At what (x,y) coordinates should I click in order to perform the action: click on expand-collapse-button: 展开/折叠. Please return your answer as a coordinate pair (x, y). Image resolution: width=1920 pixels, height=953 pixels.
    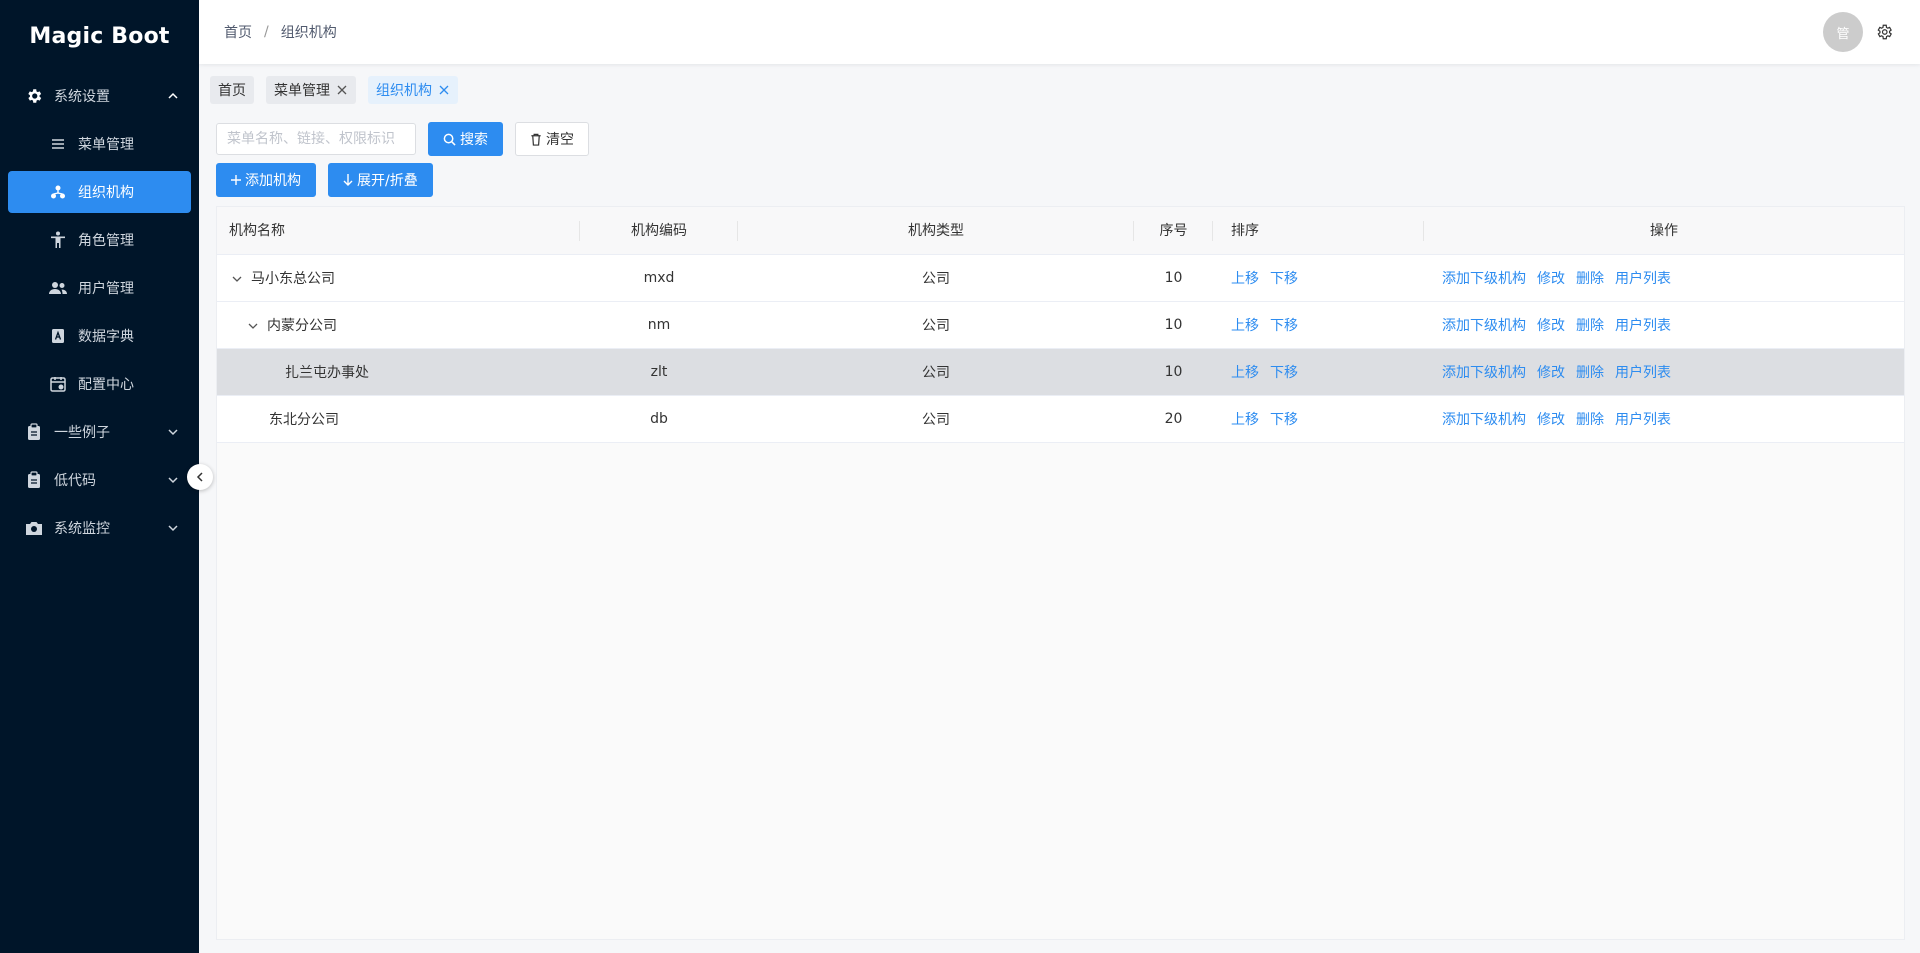
    Looking at the image, I should click on (380, 180).